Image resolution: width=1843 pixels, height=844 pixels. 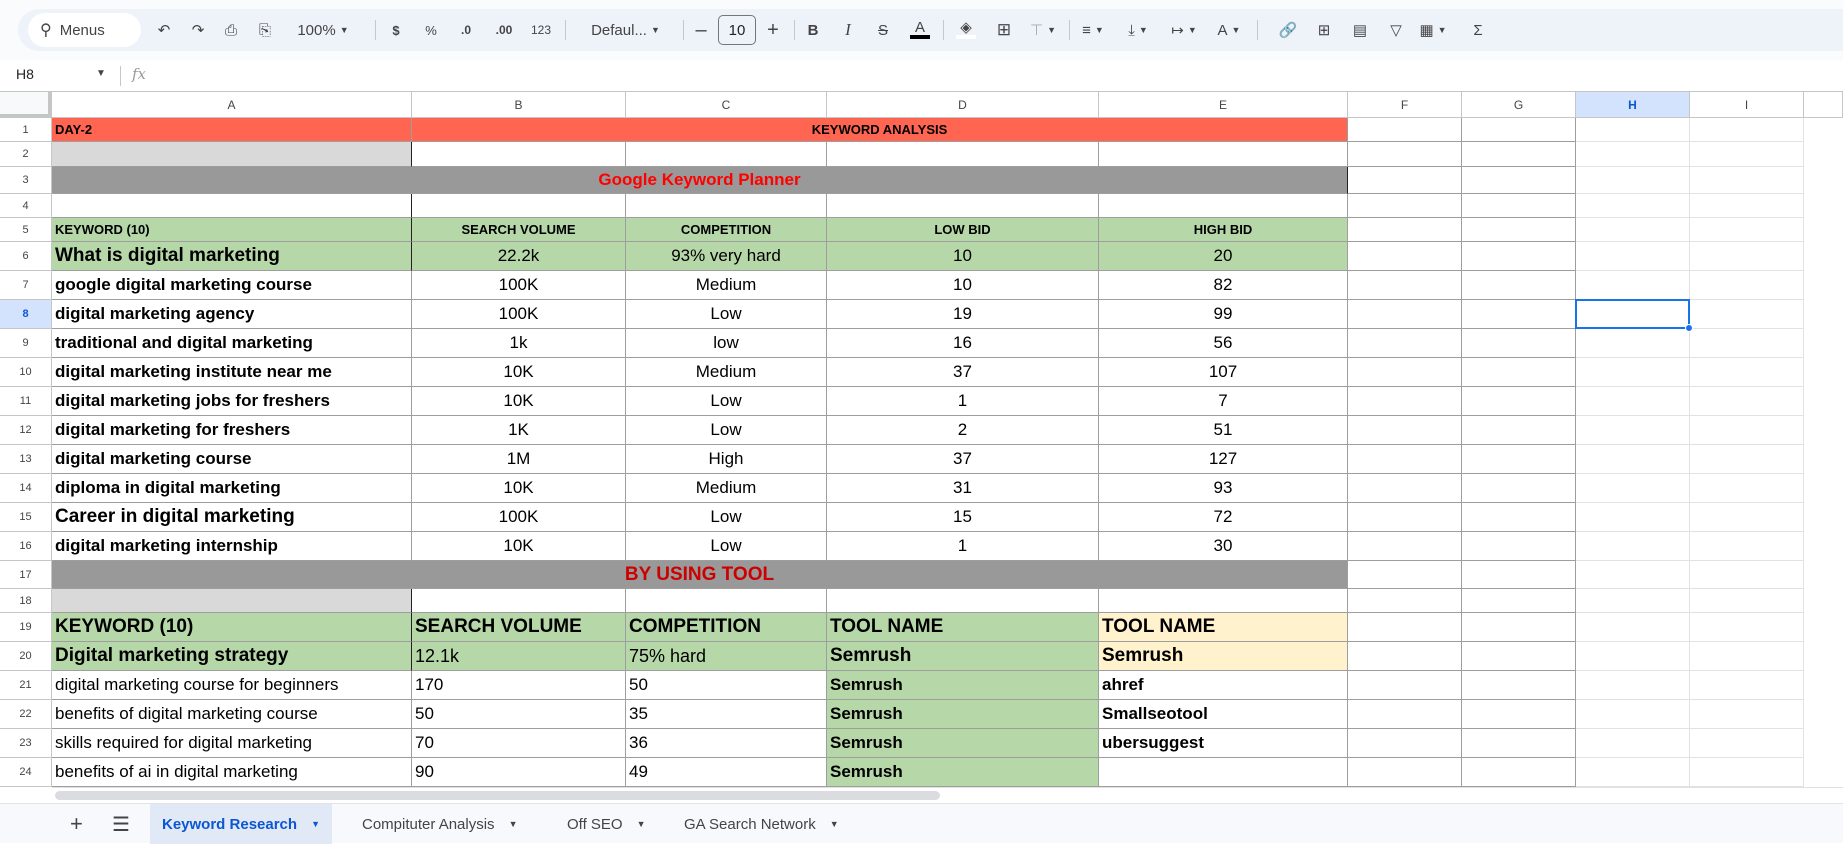 I want to click on cell-e5: HIGH BID, so click(x=1223, y=230).